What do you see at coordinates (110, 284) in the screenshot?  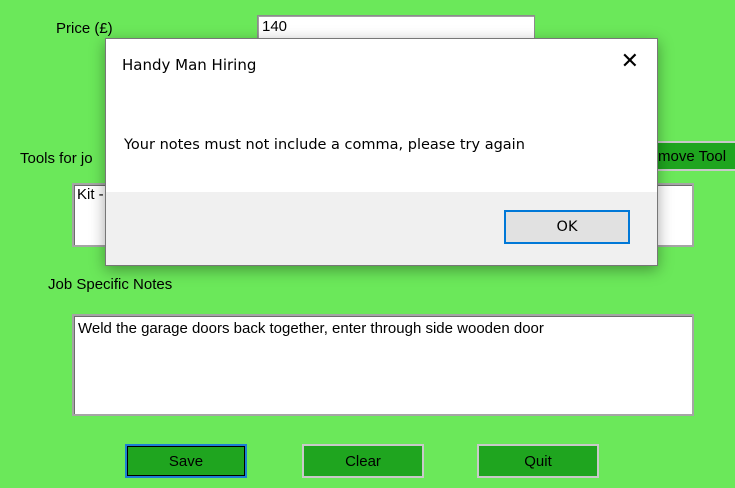 I see `notes-label: Job Specific Notes` at bounding box center [110, 284].